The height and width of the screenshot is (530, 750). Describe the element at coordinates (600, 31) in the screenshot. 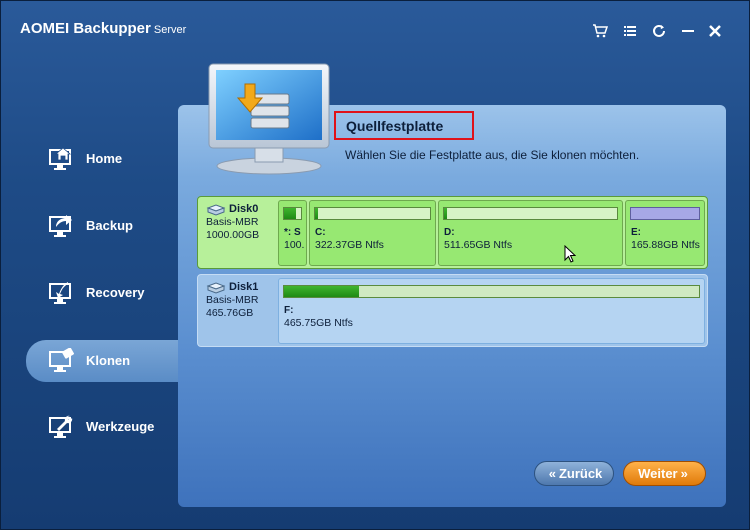

I see `cart-icon` at that location.